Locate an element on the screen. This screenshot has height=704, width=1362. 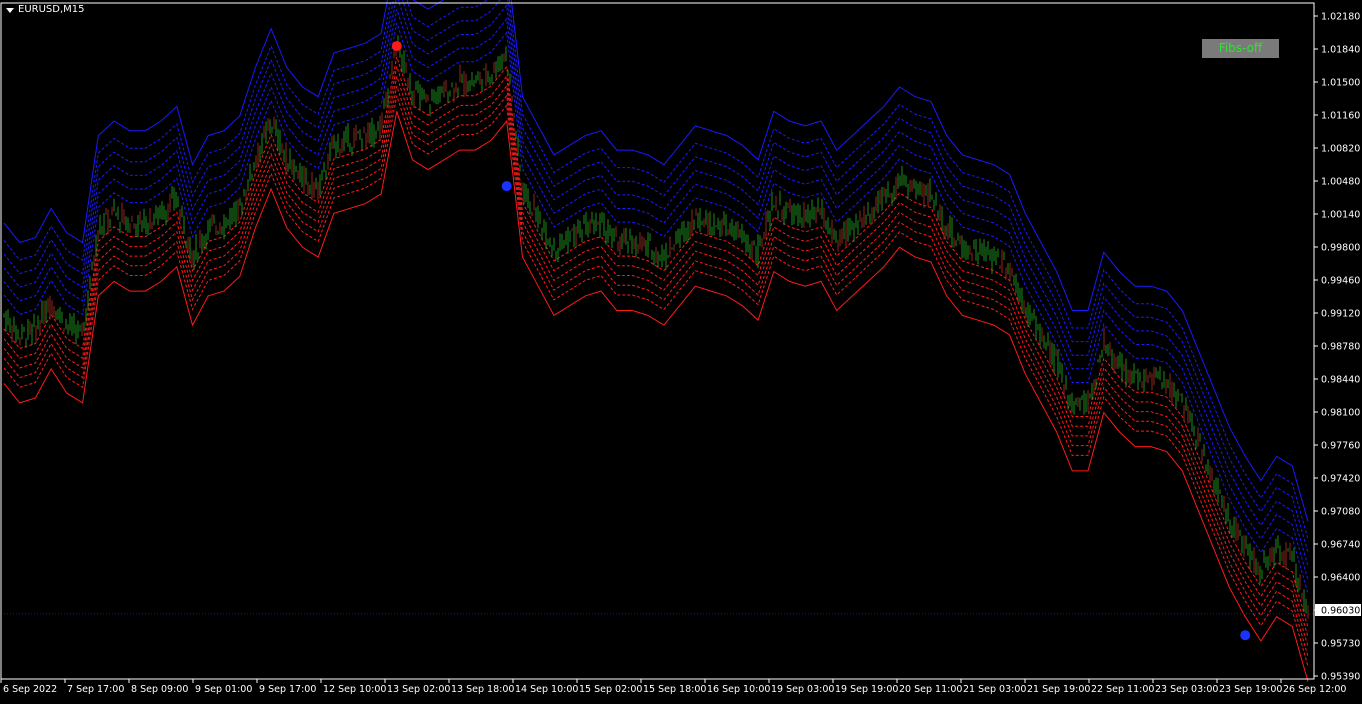
x-tick-label: 20 Sep 11:00 is located at coordinates (930, 689).